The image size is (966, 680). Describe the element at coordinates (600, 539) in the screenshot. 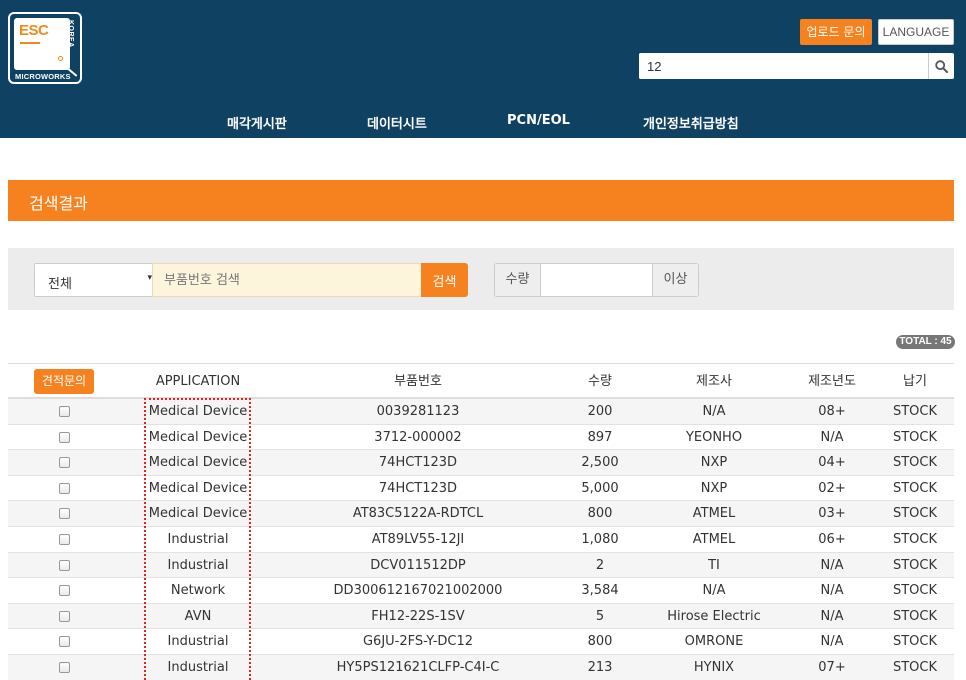

I see `cell-quantity: 1,080` at that location.